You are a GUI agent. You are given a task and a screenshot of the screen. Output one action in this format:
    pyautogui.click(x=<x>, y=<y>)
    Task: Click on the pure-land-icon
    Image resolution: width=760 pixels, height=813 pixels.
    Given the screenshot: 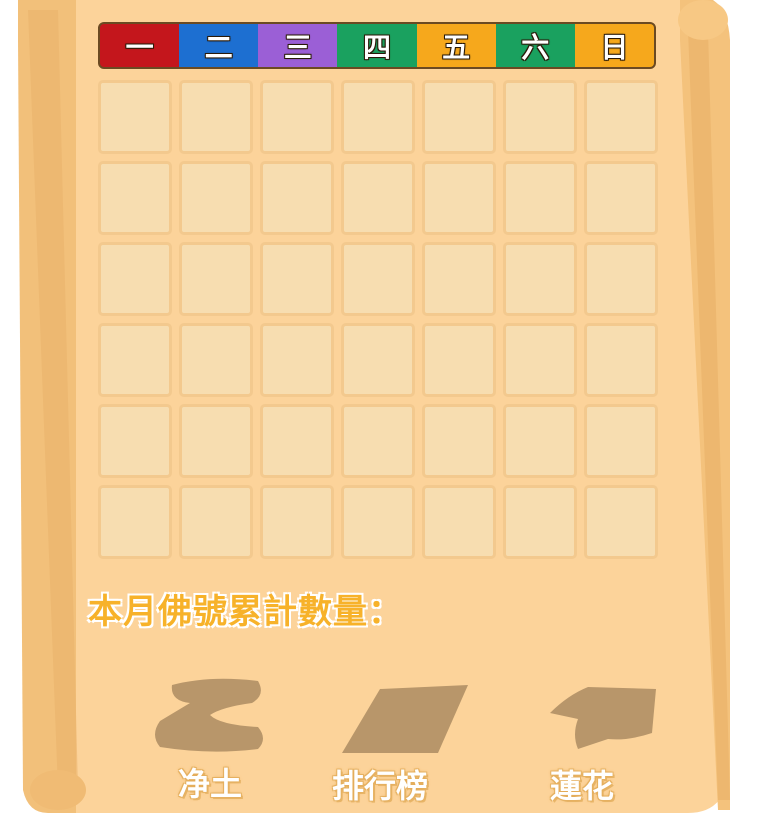 What is the action you would take?
    pyautogui.click(x=209, y=715)
    